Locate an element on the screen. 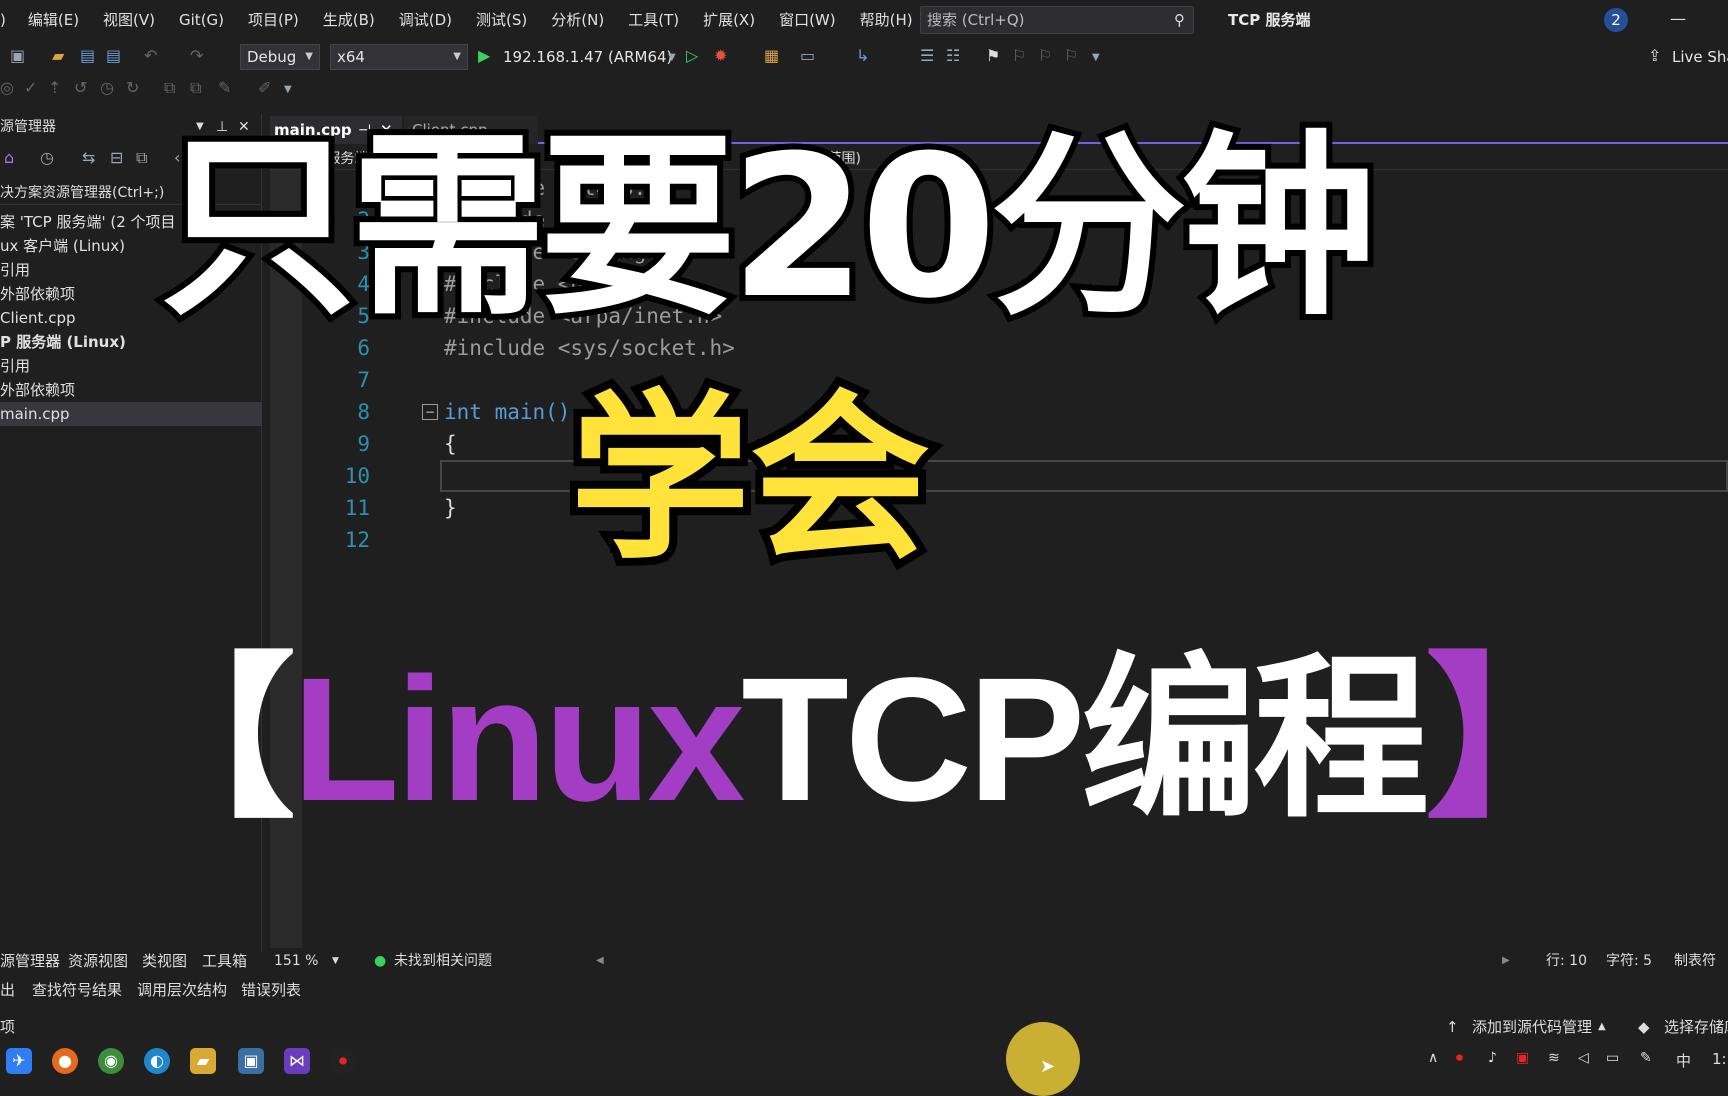 The width and height of the screenshot is (1728, 1096). layout-icon: ▭ is located at coordinates (807, 56).